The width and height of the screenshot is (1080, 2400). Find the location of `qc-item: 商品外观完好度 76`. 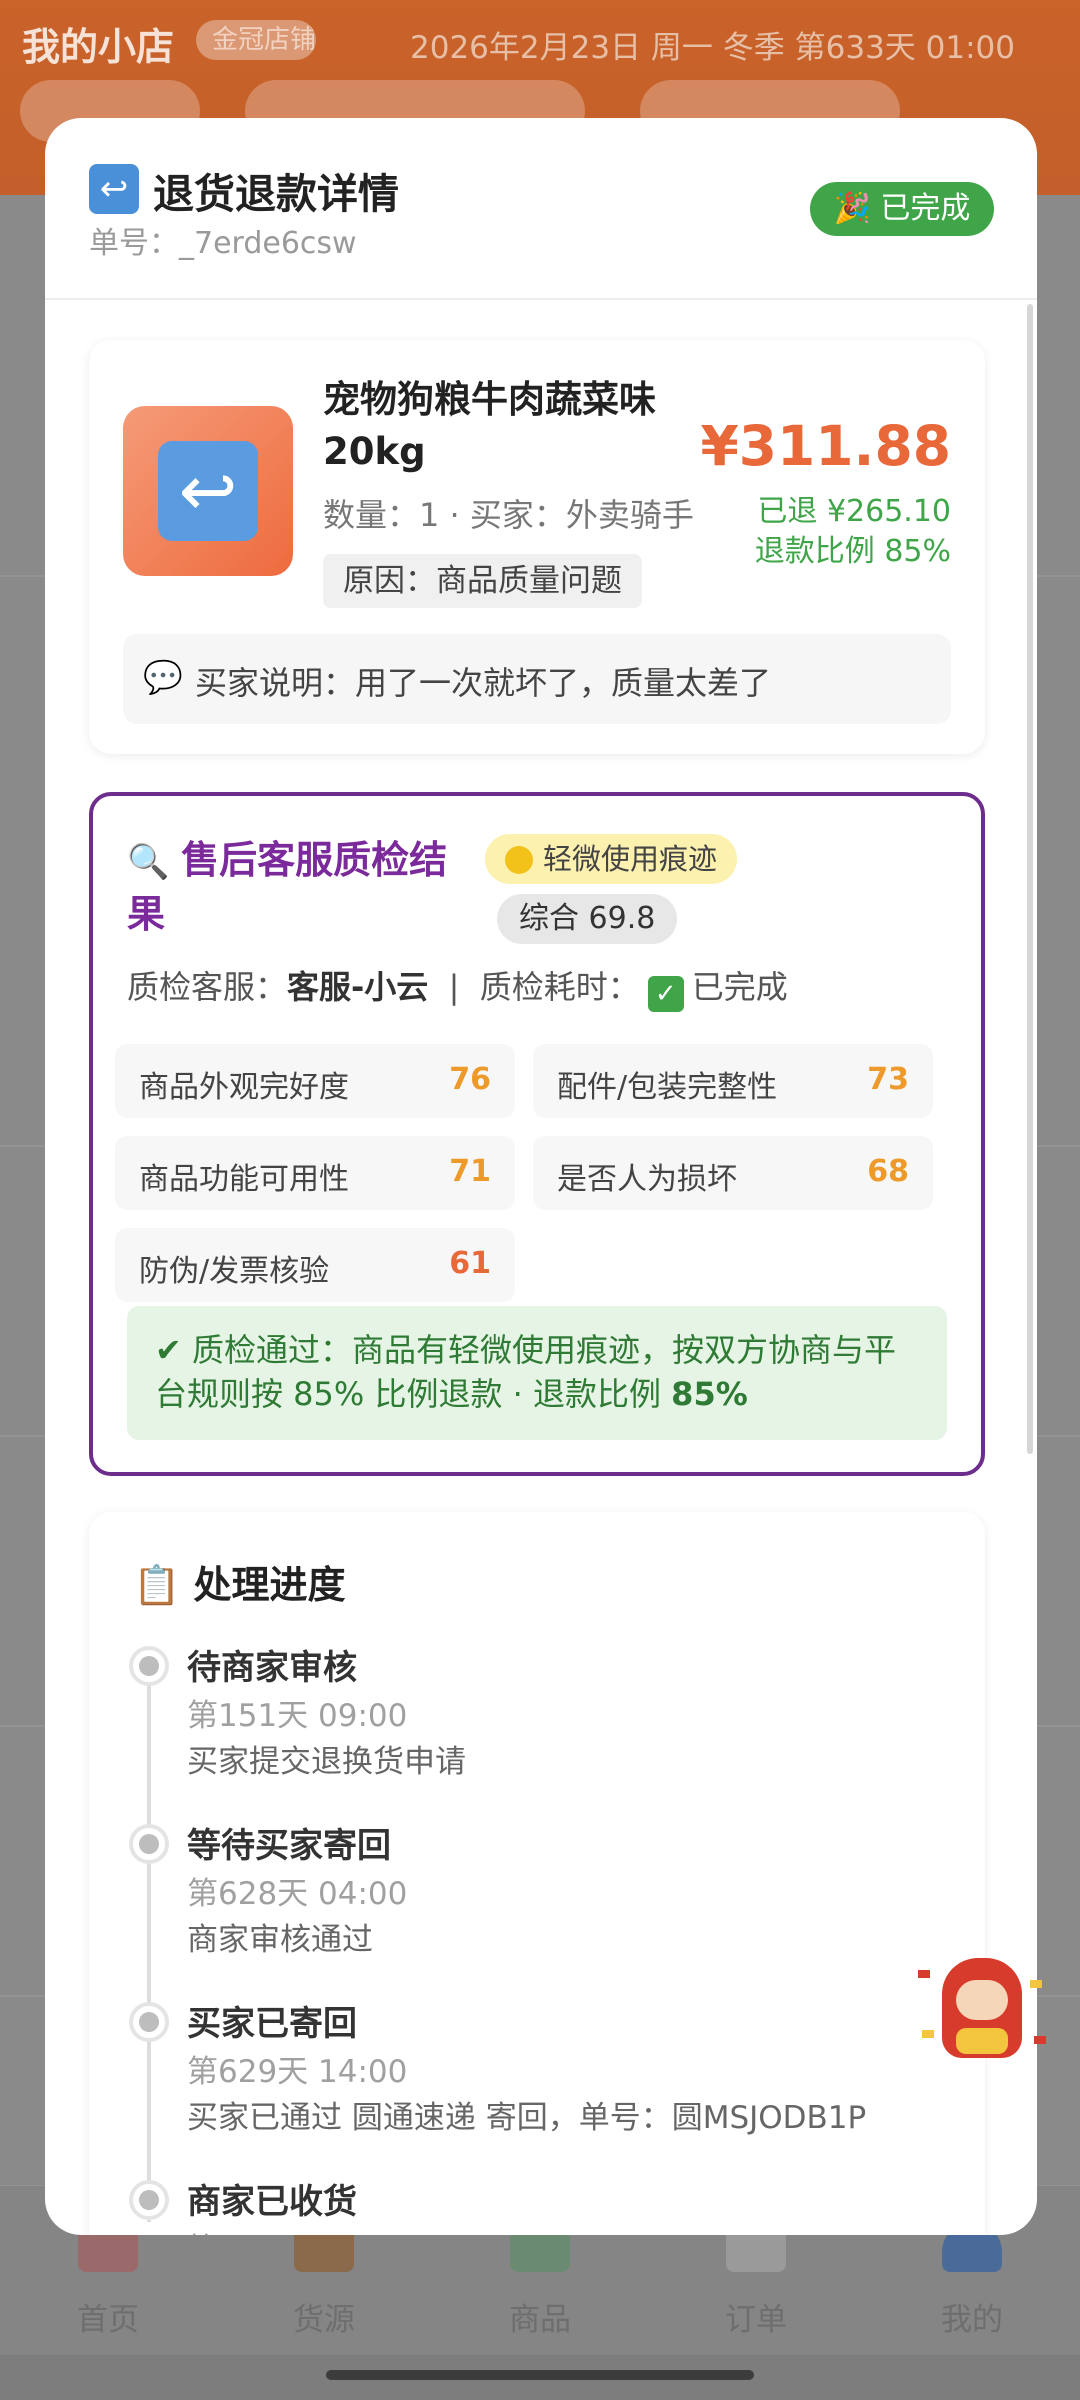

qc-item: 商品外观完好度 76 is located at coordinates (315, 1081).